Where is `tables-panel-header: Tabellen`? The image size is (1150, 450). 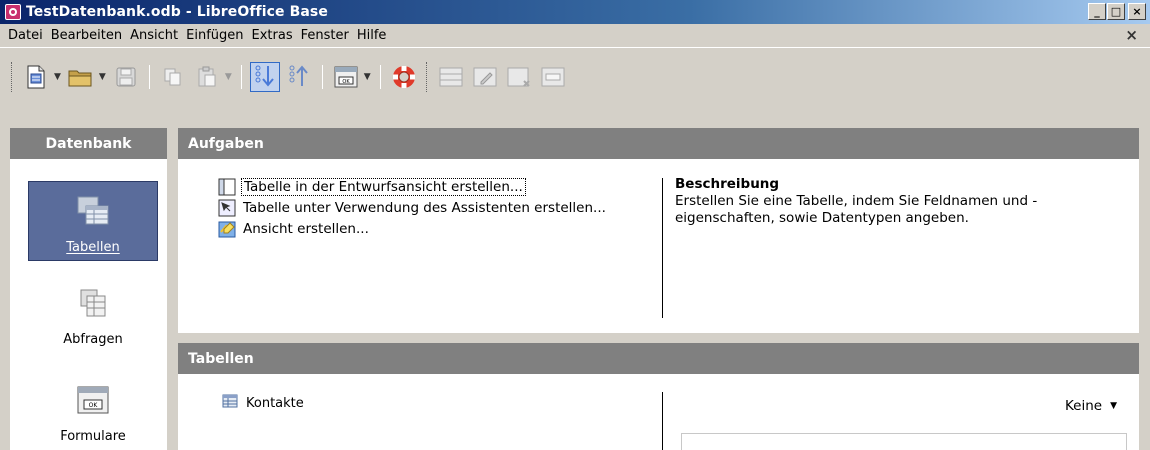 tables-panel-header: Tabellen is located at coordinates (658, 358).